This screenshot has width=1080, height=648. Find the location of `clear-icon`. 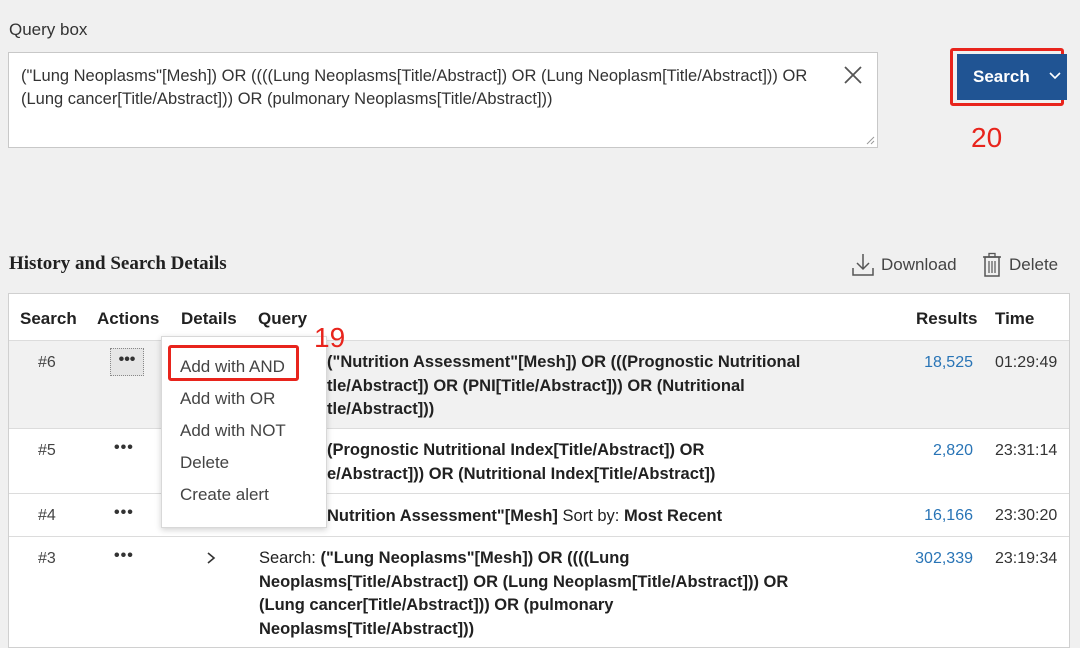

clear-icon is located at coordinates (853, 75).